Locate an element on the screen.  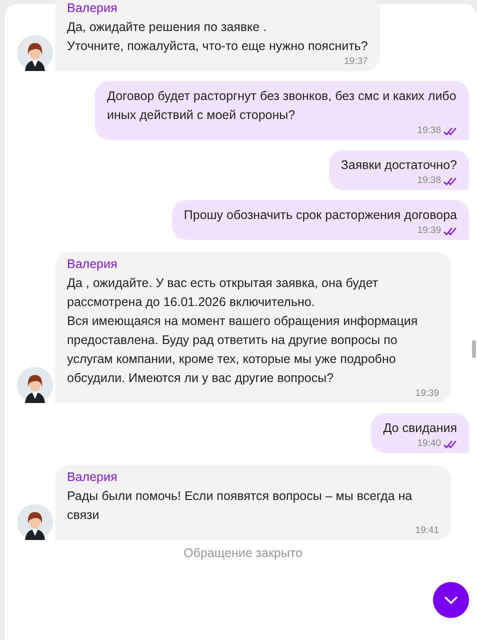
message-text: Договор будет расторгнут без звонков, без смс и каких либо иных действий с моей стороны? is located at coordinates (282, 106).